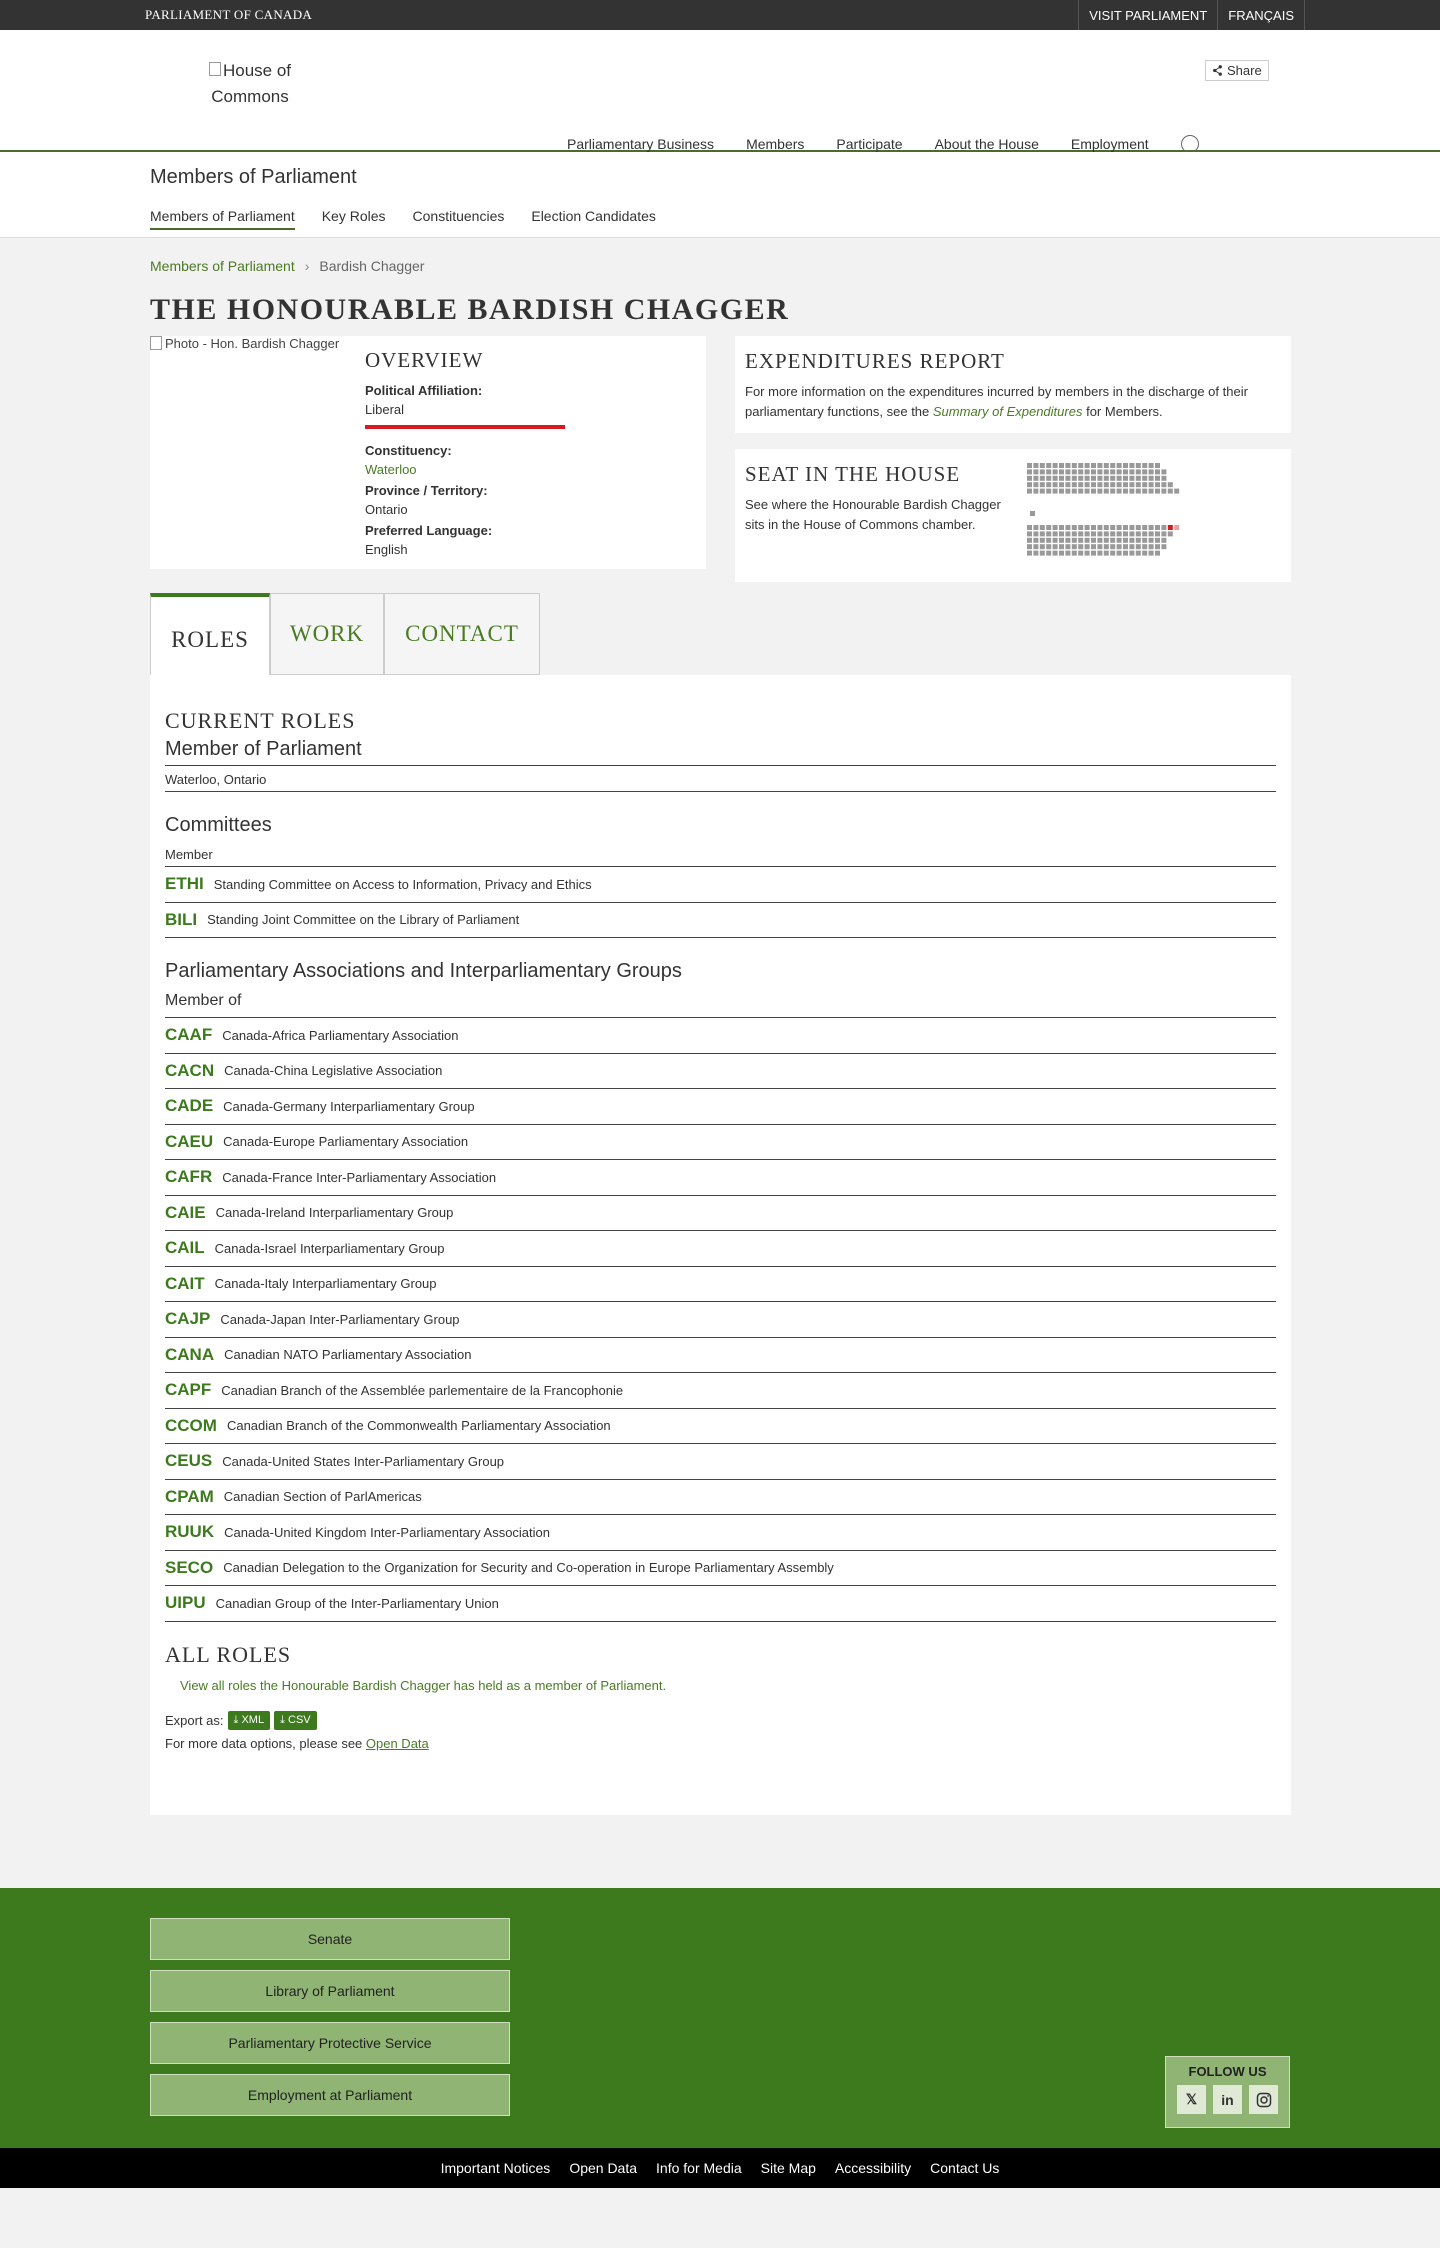 The width and height of the screenshot is (1440, 2248). I want to click on accessibility-link: Accessibility, so click(873, 2168).